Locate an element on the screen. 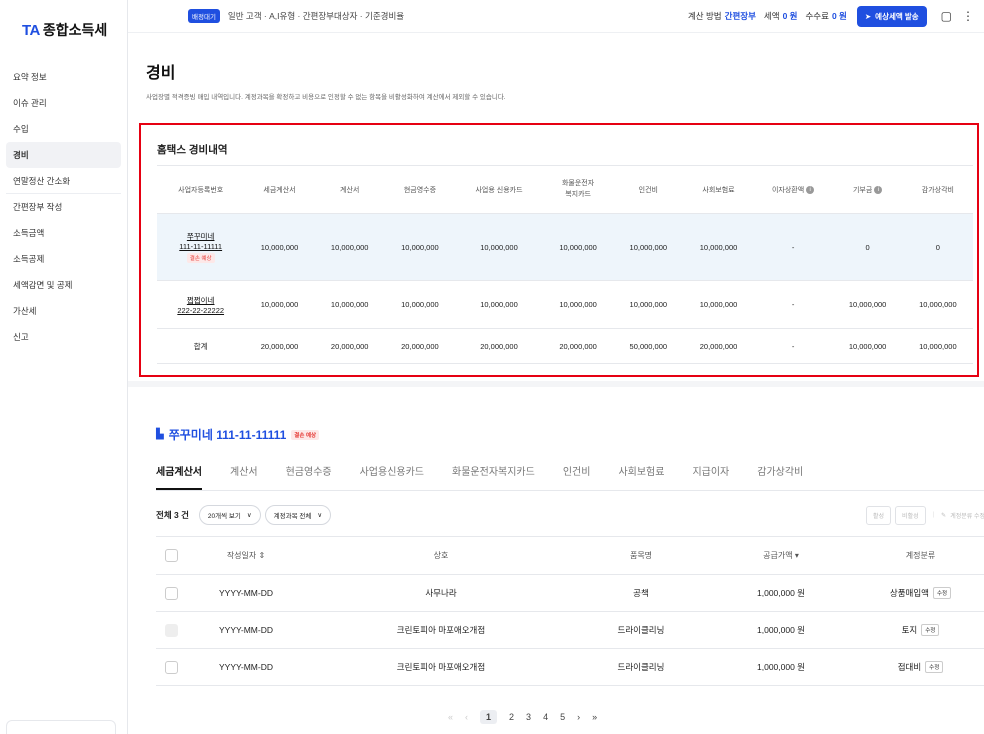  status-badge: 배정대기 is located at coordinates (204, 16).